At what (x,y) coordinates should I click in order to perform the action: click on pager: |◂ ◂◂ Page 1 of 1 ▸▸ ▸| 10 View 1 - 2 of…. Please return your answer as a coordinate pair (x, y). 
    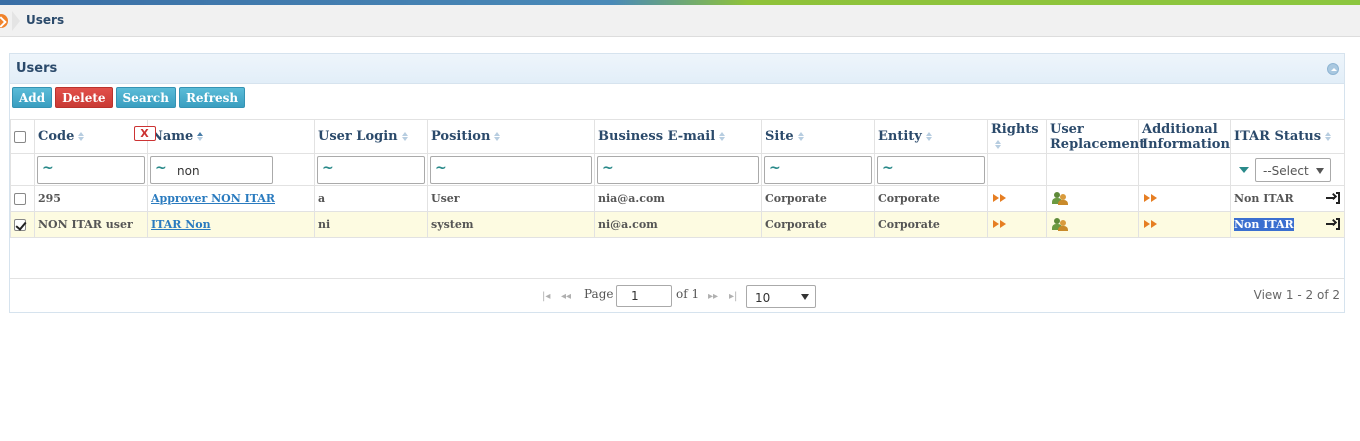
    Looking at the image, I should click on (677, 295).